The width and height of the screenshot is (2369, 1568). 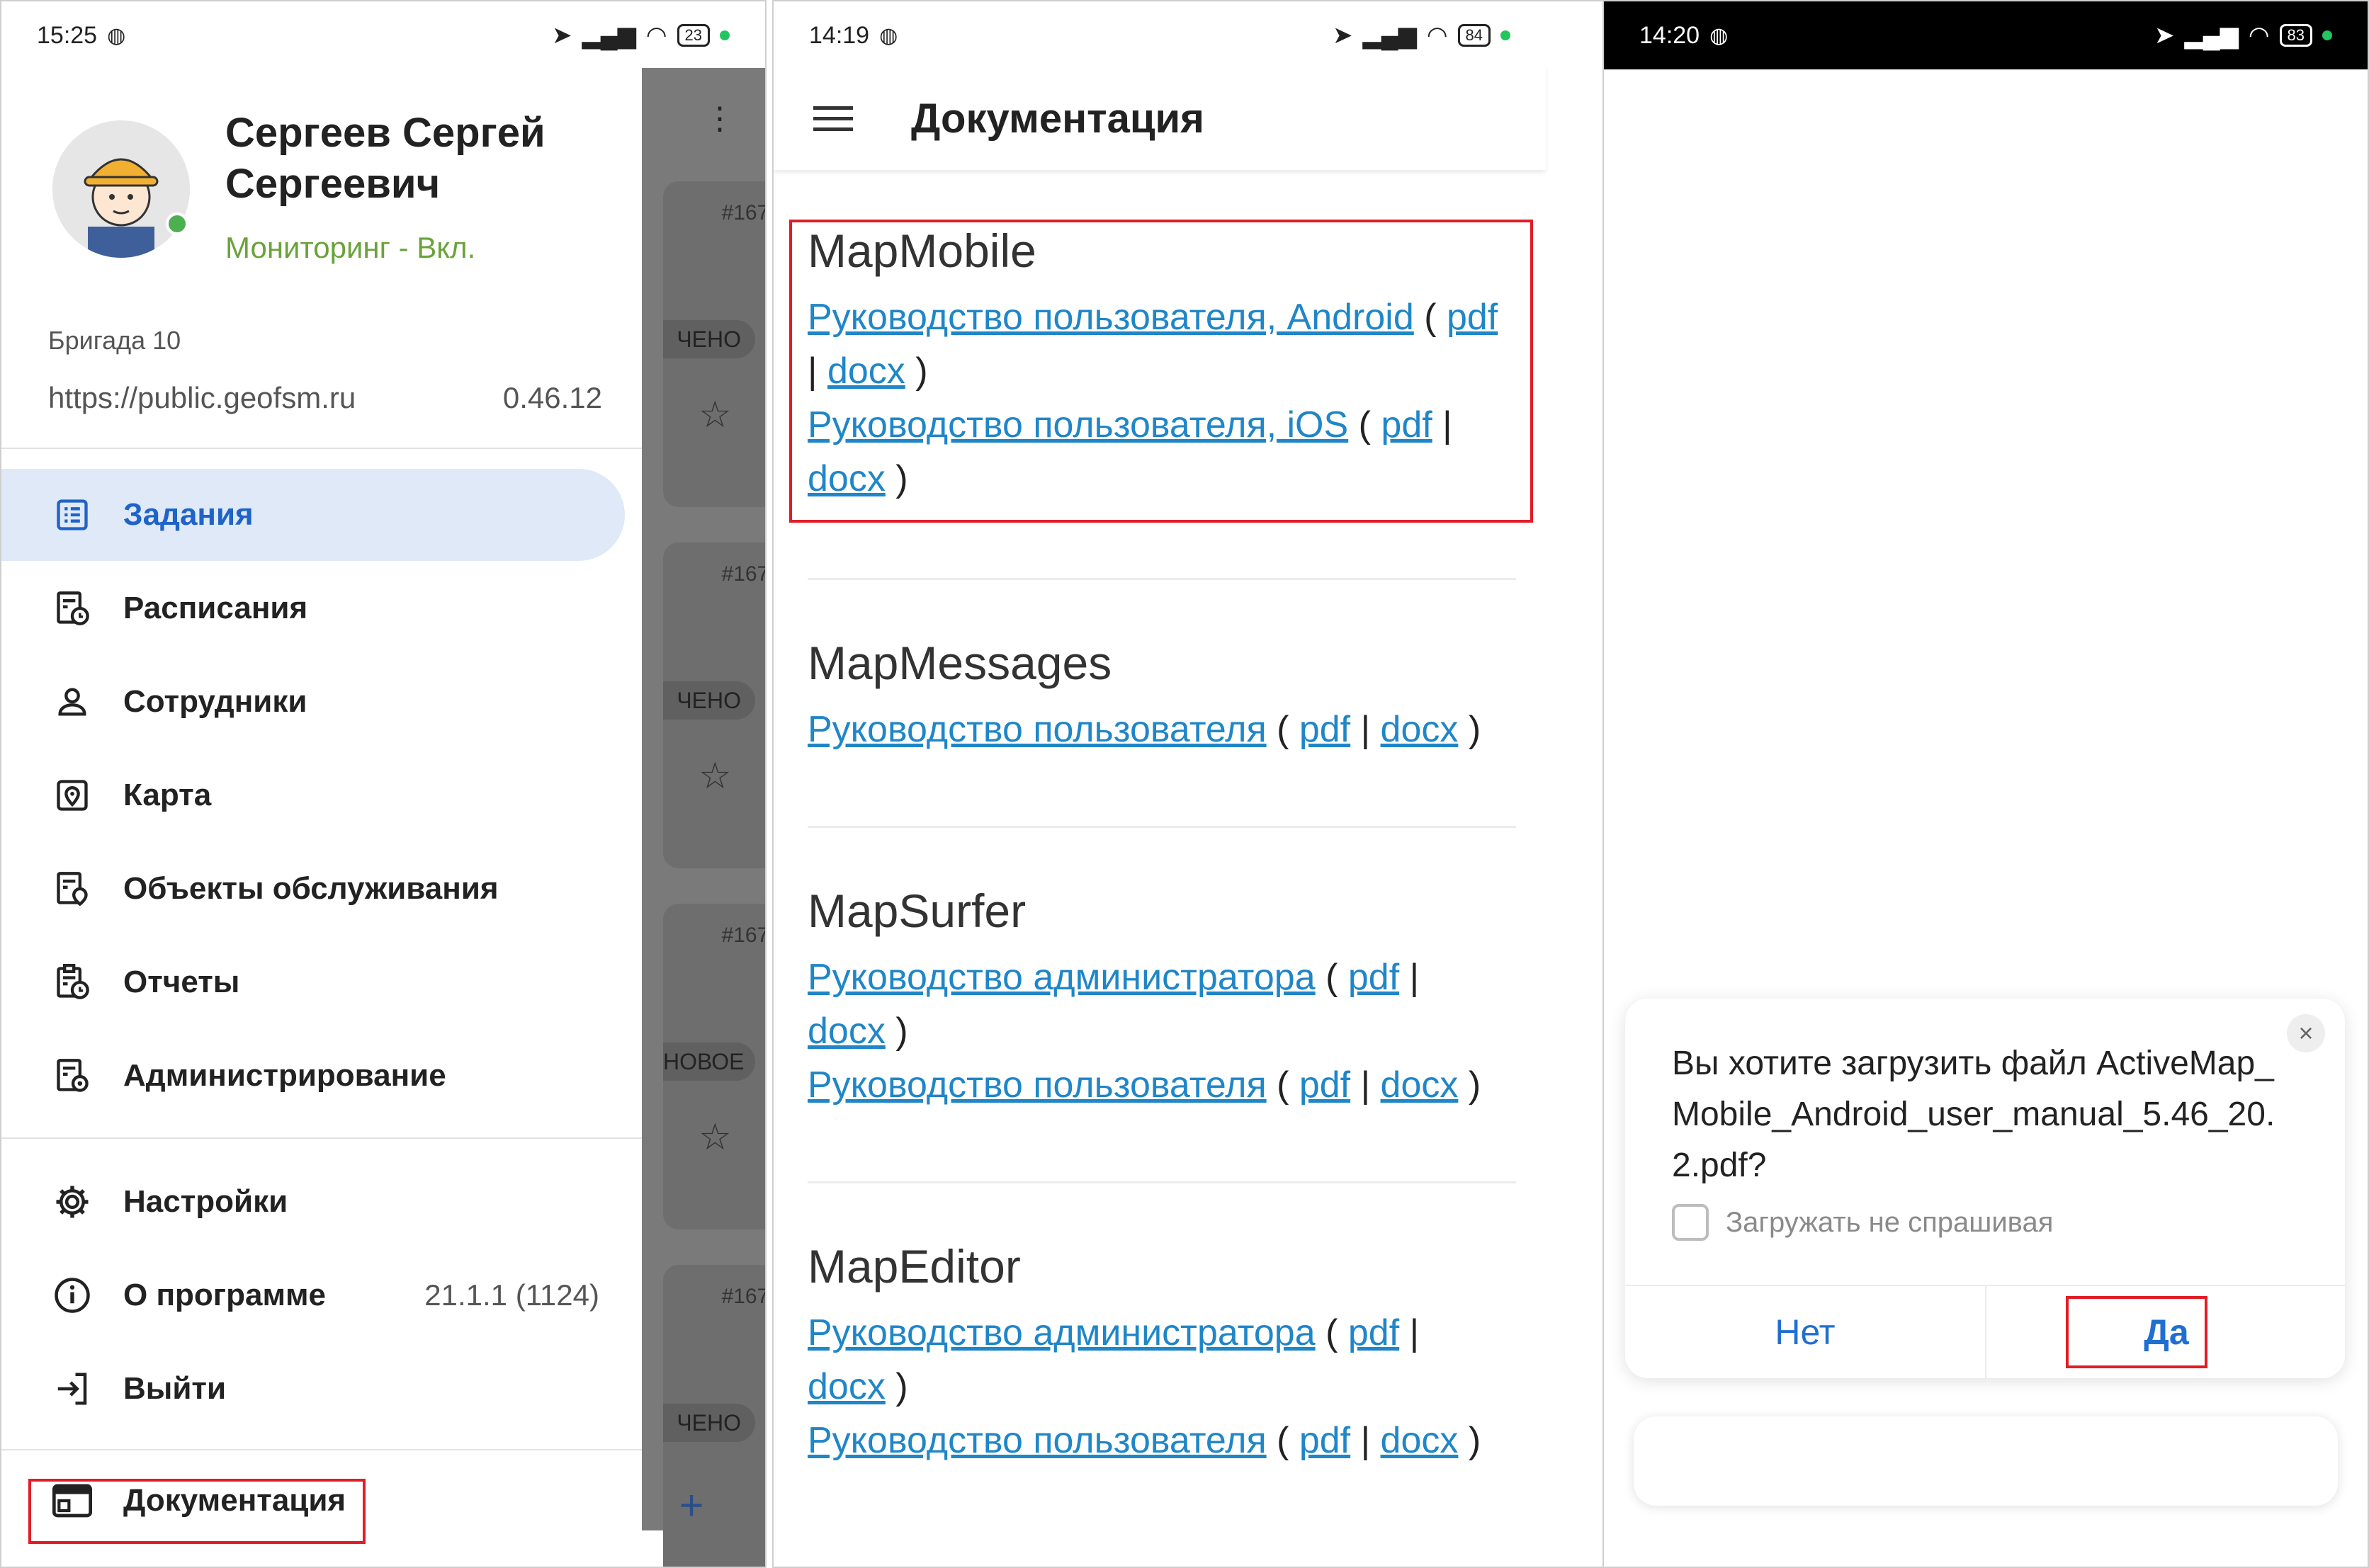 I want to click on battery-indicator: 83, so click(x=2295, y=35).